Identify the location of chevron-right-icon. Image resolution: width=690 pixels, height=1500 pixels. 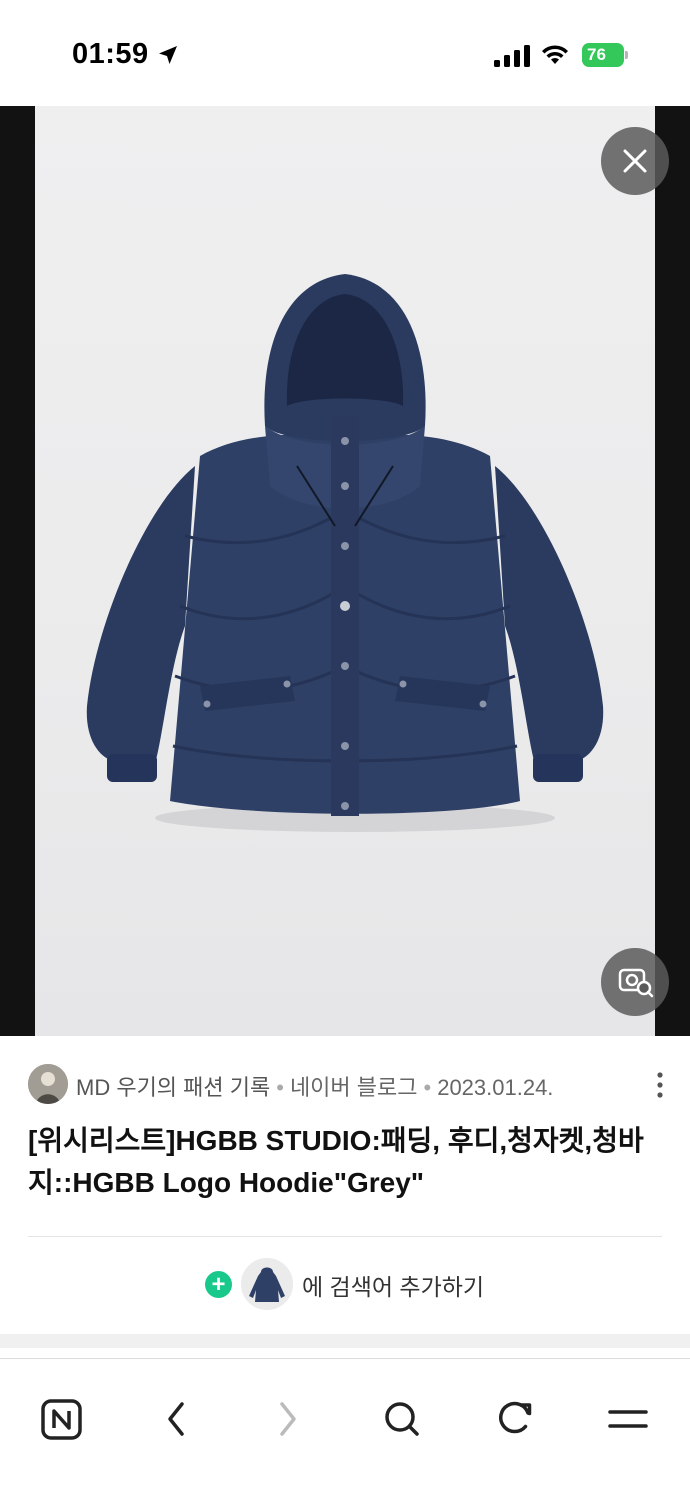
(288, 1419).